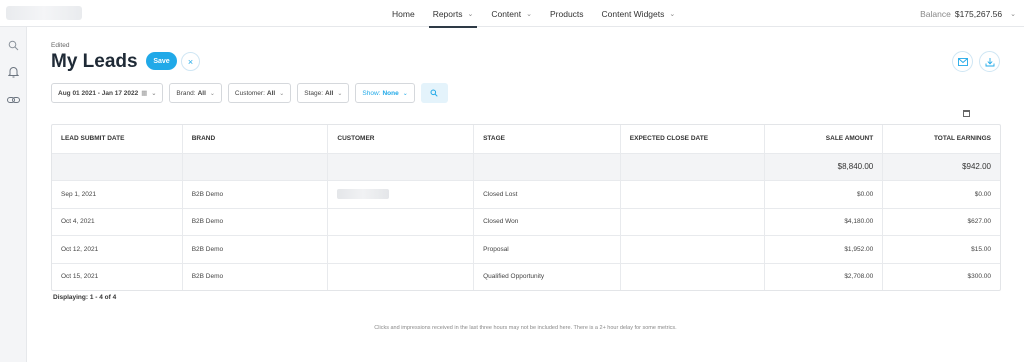 This screenshot has width=1024, height=362. What do you see at coordinates (823, 139) in the screenshot?
I see `column-header: SALE AMOUNT` at bounding box center [823, 139].